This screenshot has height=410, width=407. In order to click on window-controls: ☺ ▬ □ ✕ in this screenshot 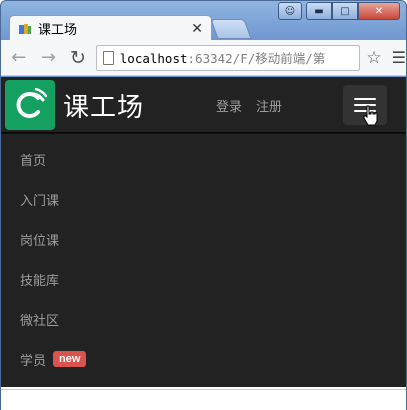, I will do `click(339, 11)`.